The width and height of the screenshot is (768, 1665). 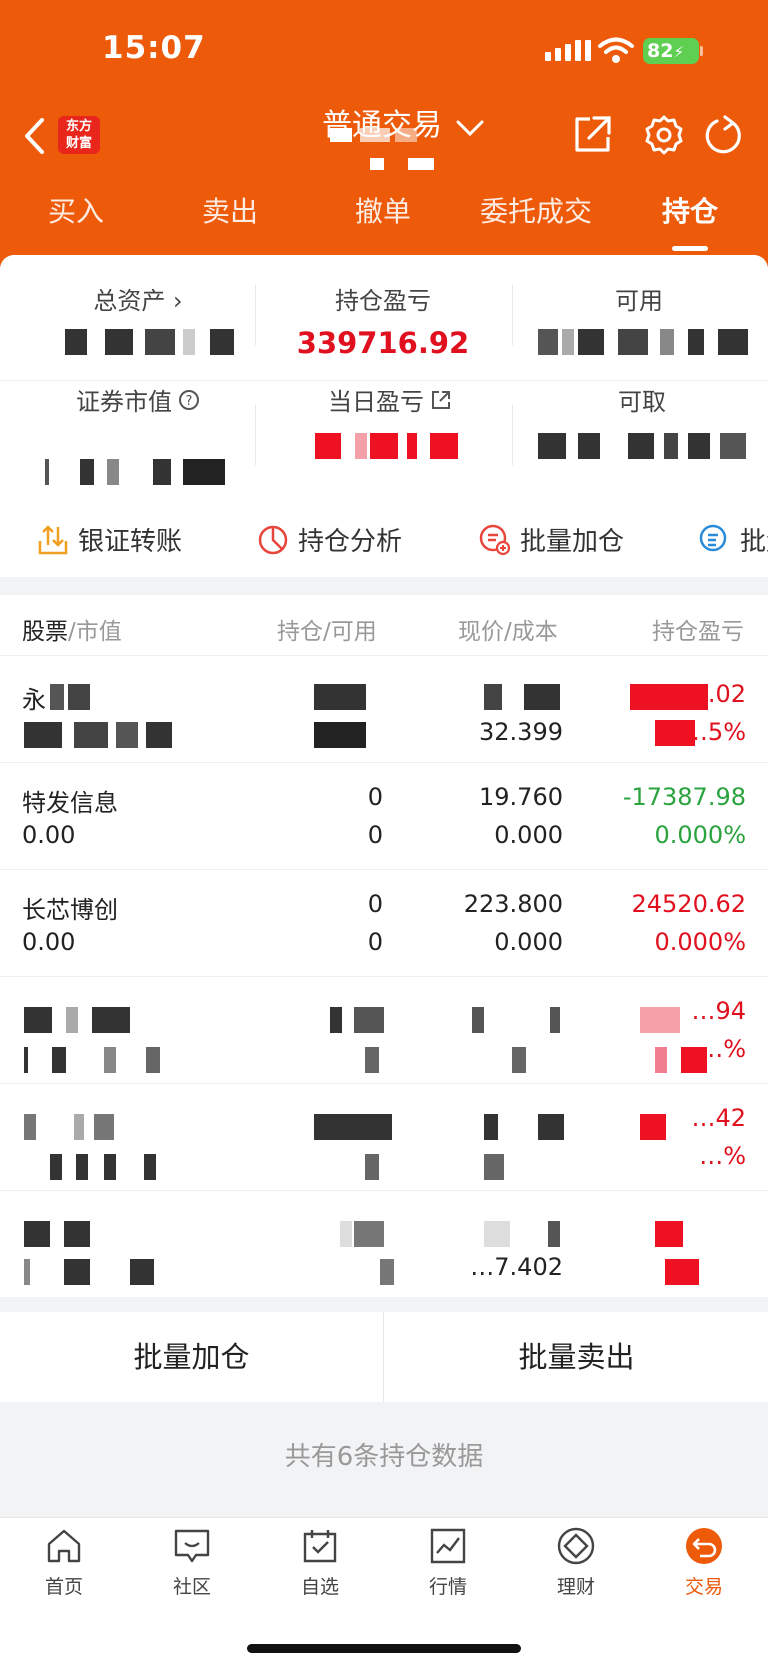 I want to click on batch-sell-button: 批量卖出, so click(x=576, y=1357).